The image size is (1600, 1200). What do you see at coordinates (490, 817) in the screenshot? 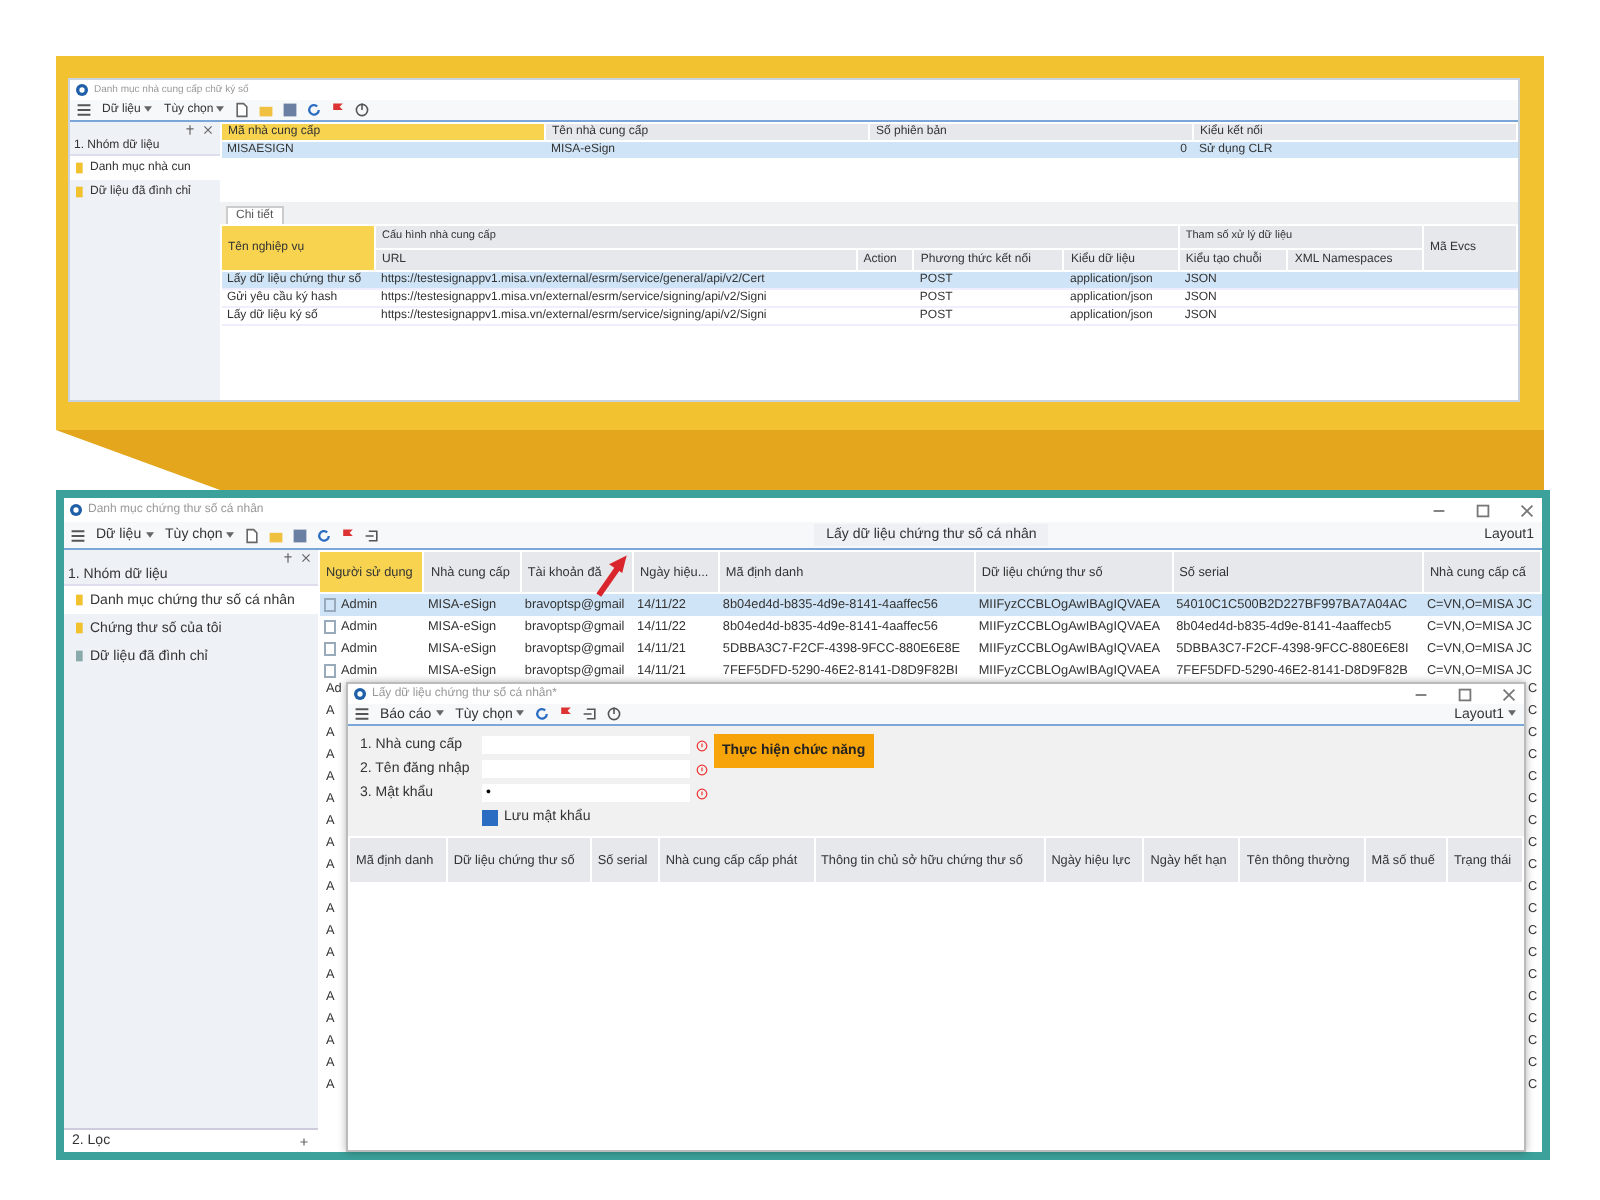
I see `checkbox` at bounding box center [490, 817].